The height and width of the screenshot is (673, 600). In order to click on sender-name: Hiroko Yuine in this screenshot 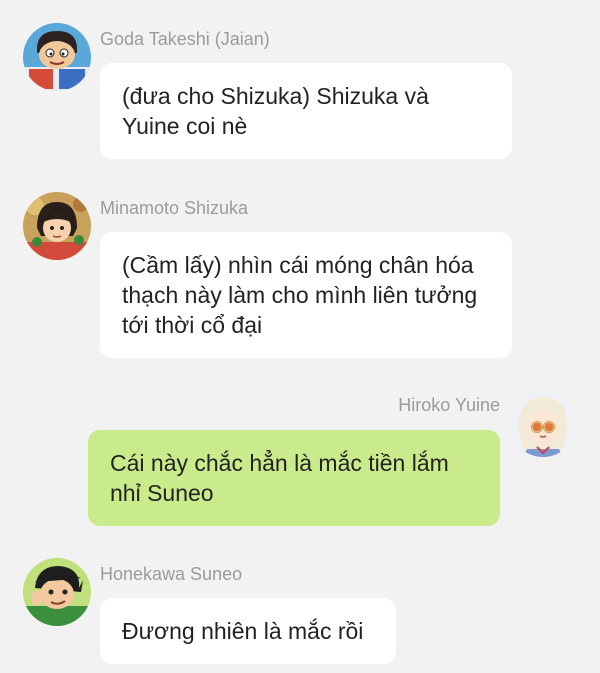, I will do `click(449, 405)`.